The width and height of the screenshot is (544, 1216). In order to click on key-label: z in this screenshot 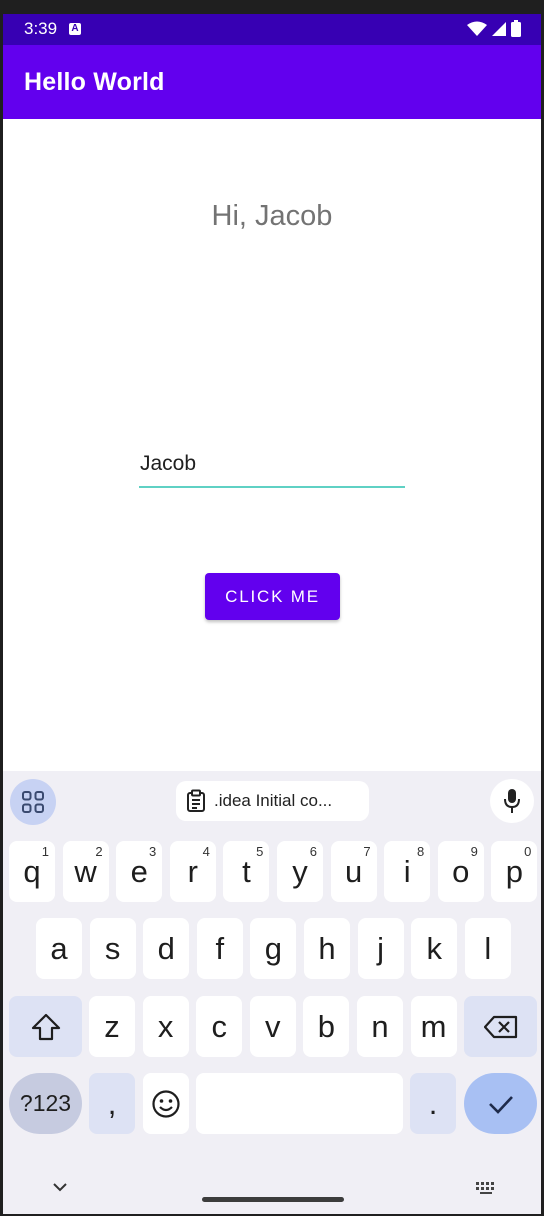, I will do `click(112, 1026)`.